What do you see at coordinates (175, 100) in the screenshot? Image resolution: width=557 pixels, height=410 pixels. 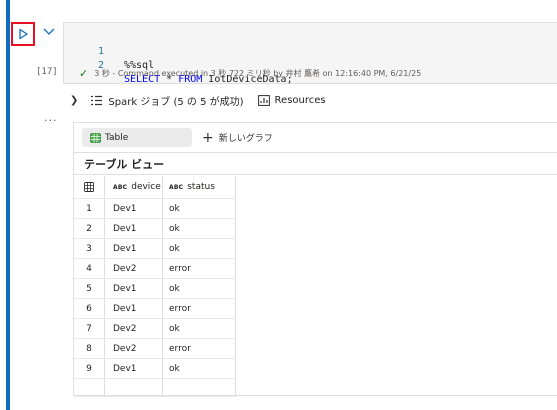 I see `spark-jobs-link: Spark ジョブ (5 の 5 が成功)` at bounding box center [175, 100].